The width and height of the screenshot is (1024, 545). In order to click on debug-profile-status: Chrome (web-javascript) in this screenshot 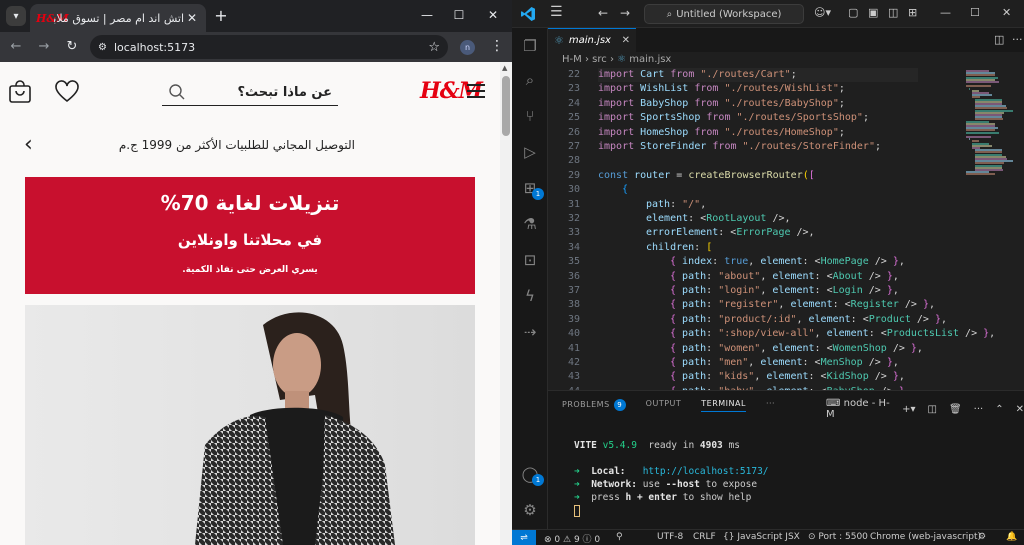, I will do `click(925, 537)`.